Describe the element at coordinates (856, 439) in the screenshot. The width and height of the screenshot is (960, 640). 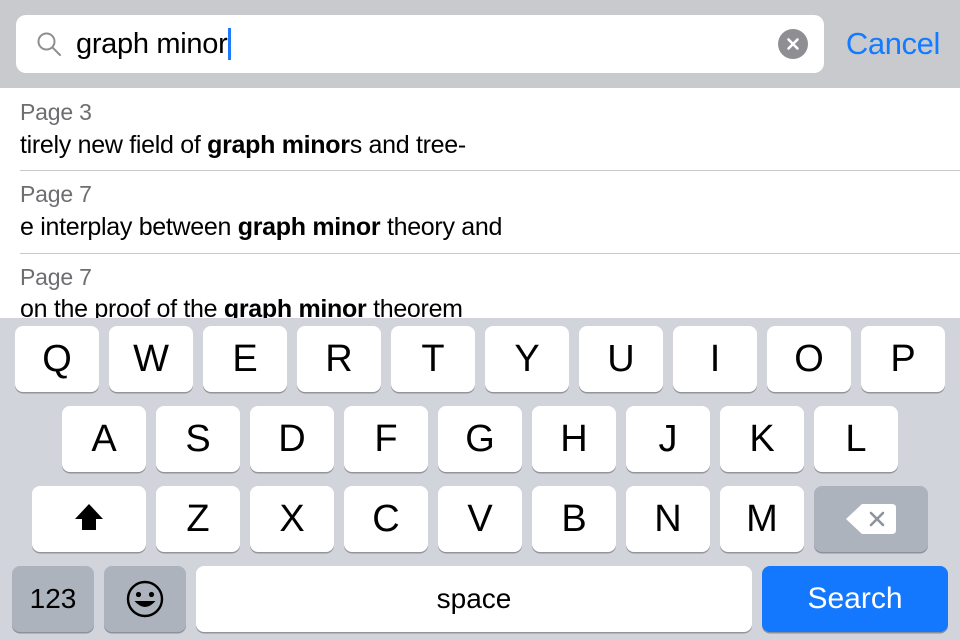
I see `key-l: L` at that location.